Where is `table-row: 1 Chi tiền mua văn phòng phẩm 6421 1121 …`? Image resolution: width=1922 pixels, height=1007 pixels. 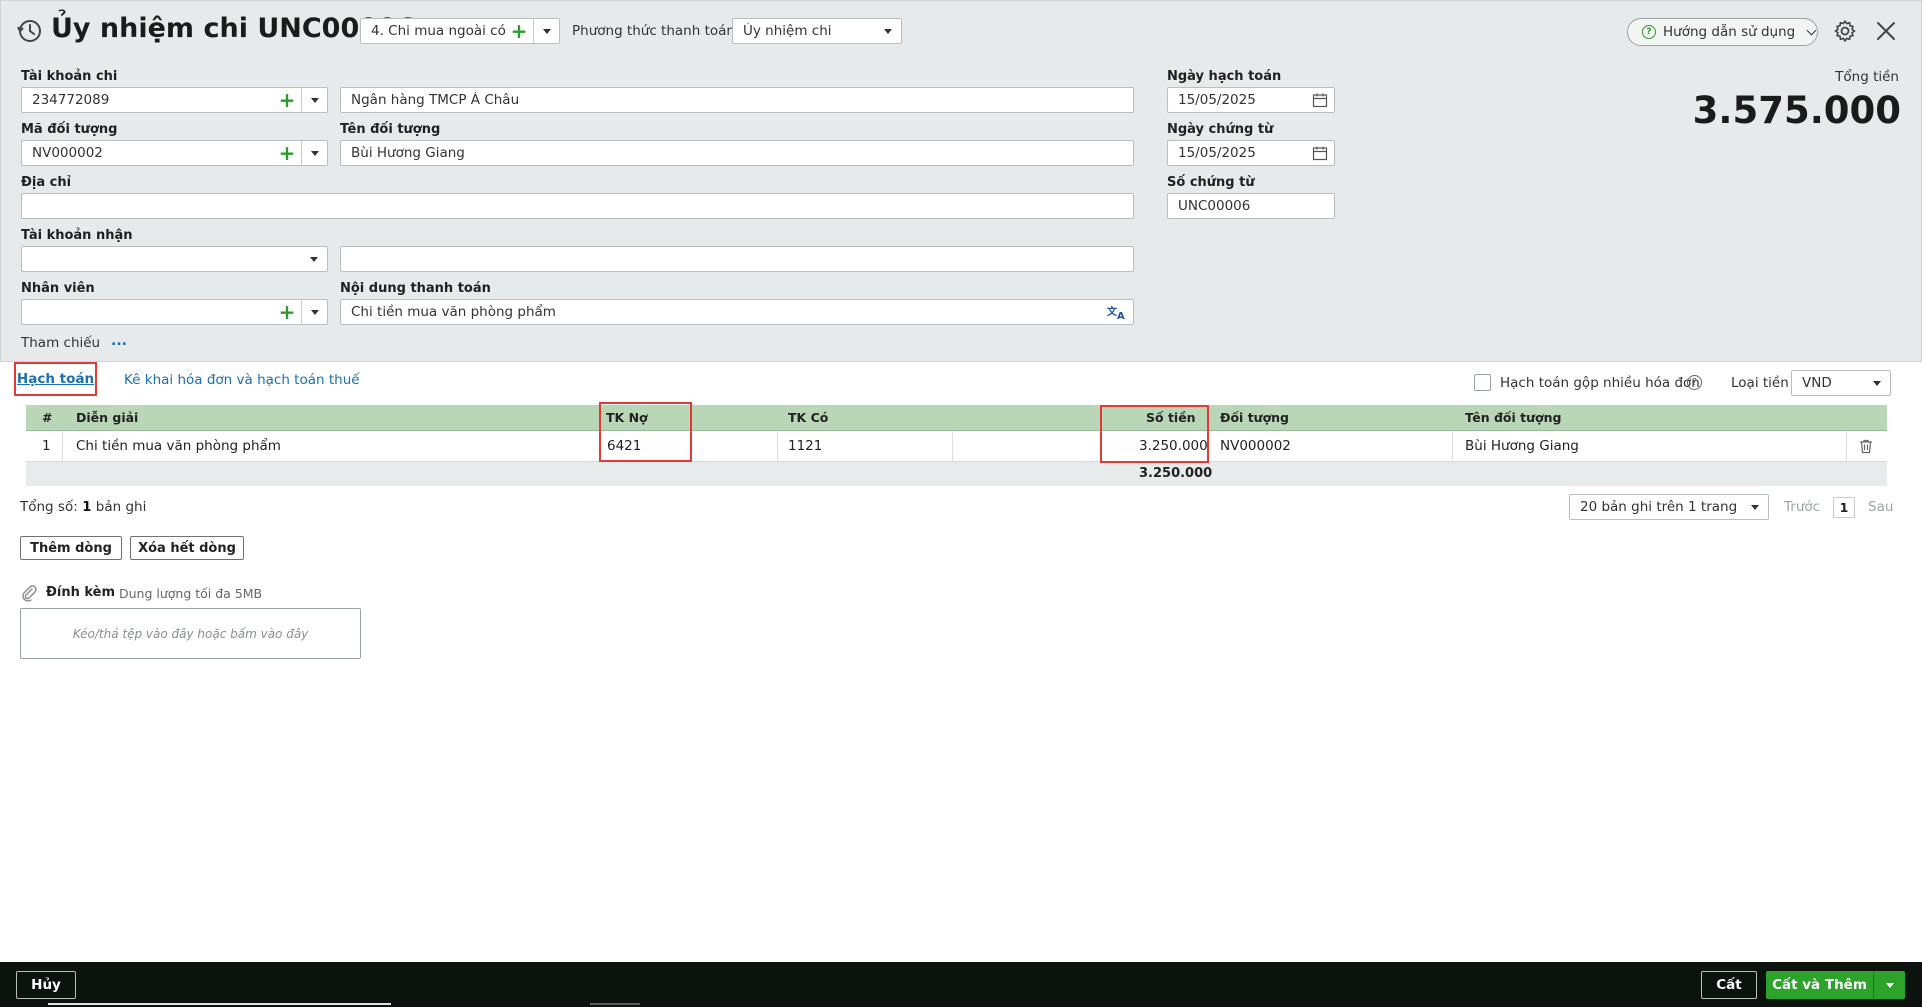 table-row: 1 Chi tiền mua văn phòng phẩm 6421 1121 … is located at coordinates (956, 446).